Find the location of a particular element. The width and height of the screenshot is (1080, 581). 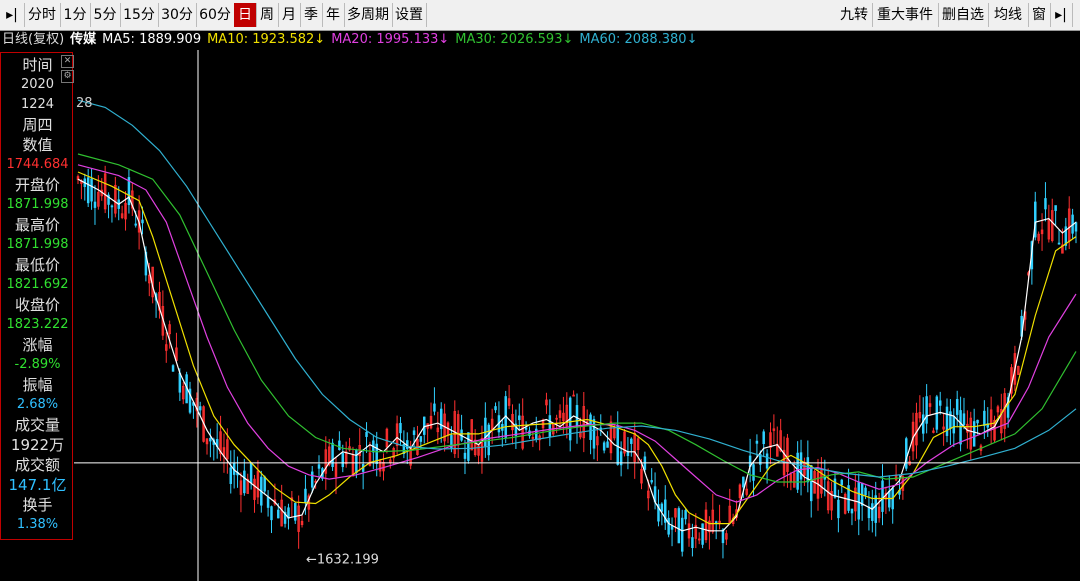

toolbar-button-3: 5分 is located at coordinates (105, 15).